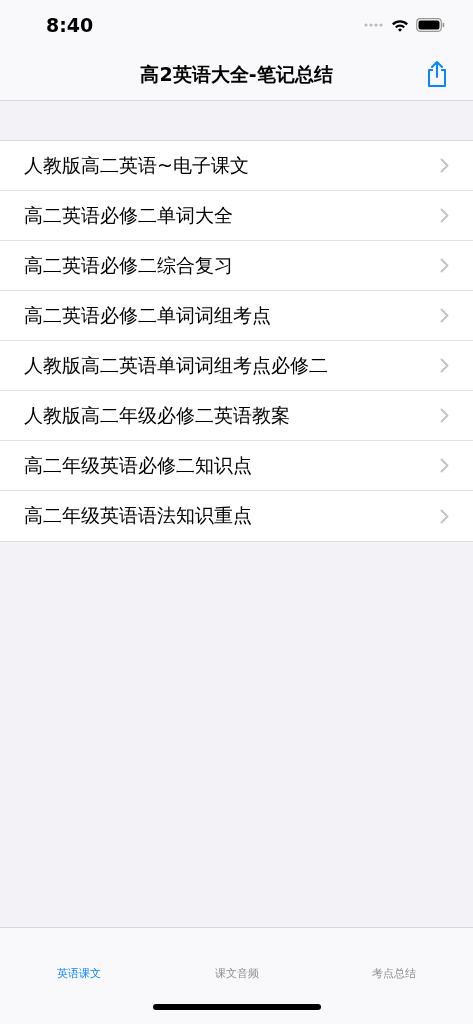 This screenshot has height=1024, width=473. What do you see at coordinates (236, 316) in the screenshot?
I see `list-item: 高二英语必修二单词词组考点` at bounding box center [236, 316].